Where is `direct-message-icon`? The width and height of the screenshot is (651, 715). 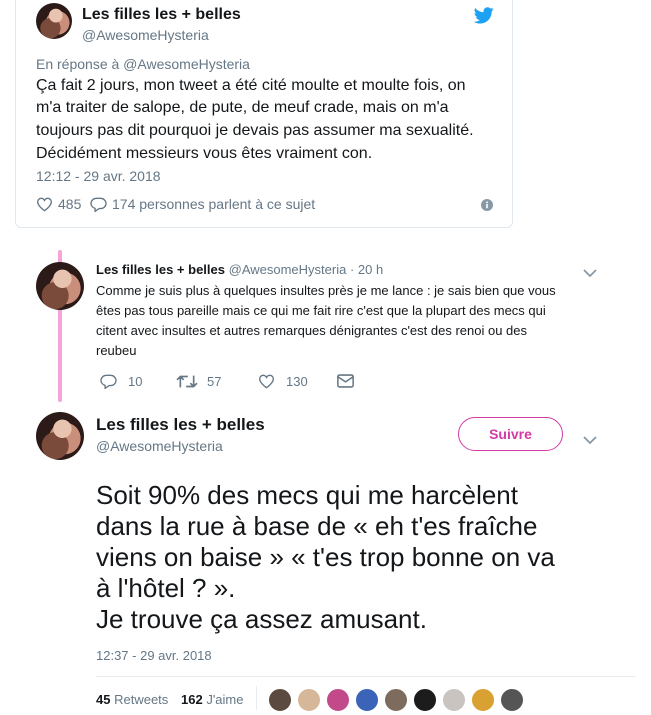
direct-message-icon is located at coordinates (345, 383).